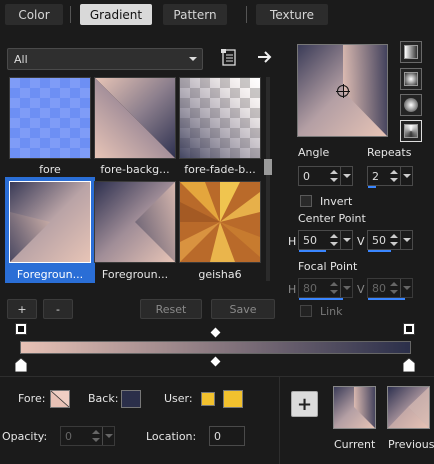 The width and height of the screenshot is (434, 464). Describe the element at coordinates (58, 309) in the screenshot. I see `remove-gradient-button: -` at that location.